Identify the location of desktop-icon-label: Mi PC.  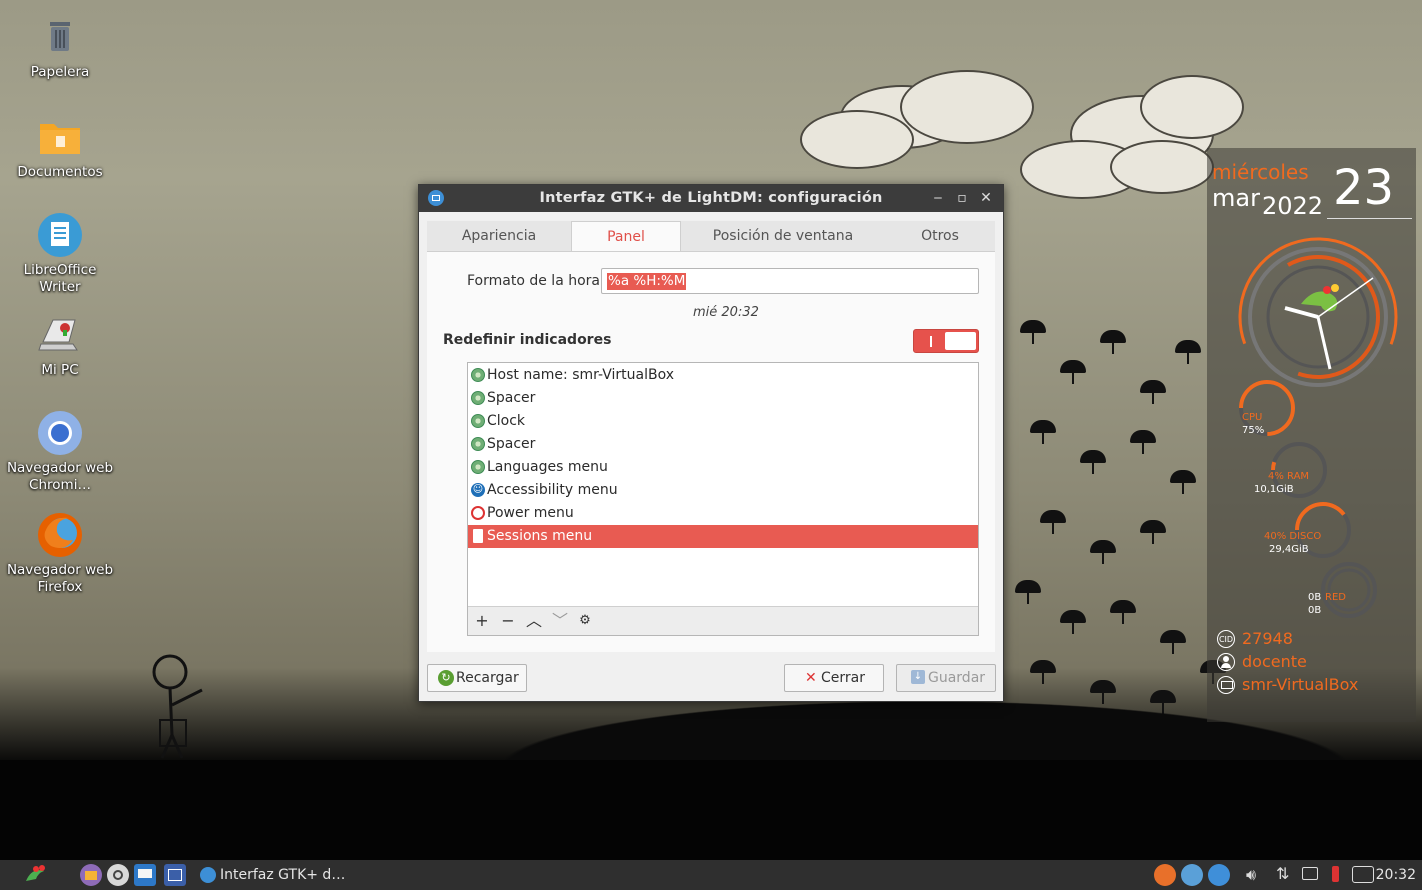
(60, 370).